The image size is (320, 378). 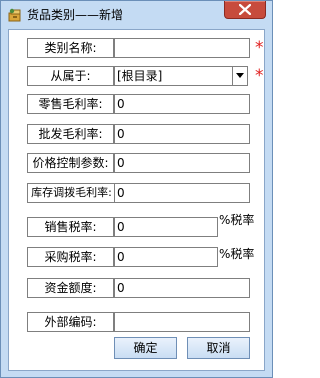 What do you see at coordinates (182, 134) in the screenshot?
I see `wholesale-margin-field: 0` at bounding box center [182, 134].